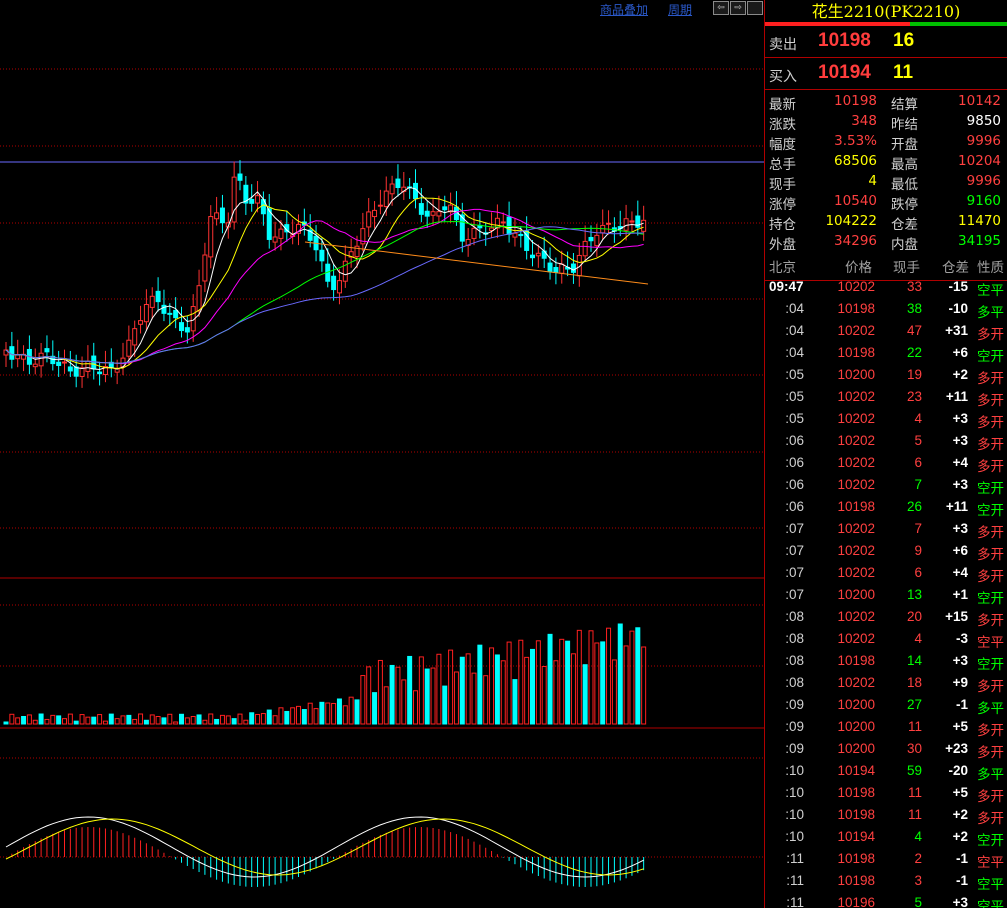 This screenshot has width=1007, height=908. What do you see at coordinates (782, 245) in the screenshot?
I see `stat-label: 外盘` at bounding box center [782, 245].